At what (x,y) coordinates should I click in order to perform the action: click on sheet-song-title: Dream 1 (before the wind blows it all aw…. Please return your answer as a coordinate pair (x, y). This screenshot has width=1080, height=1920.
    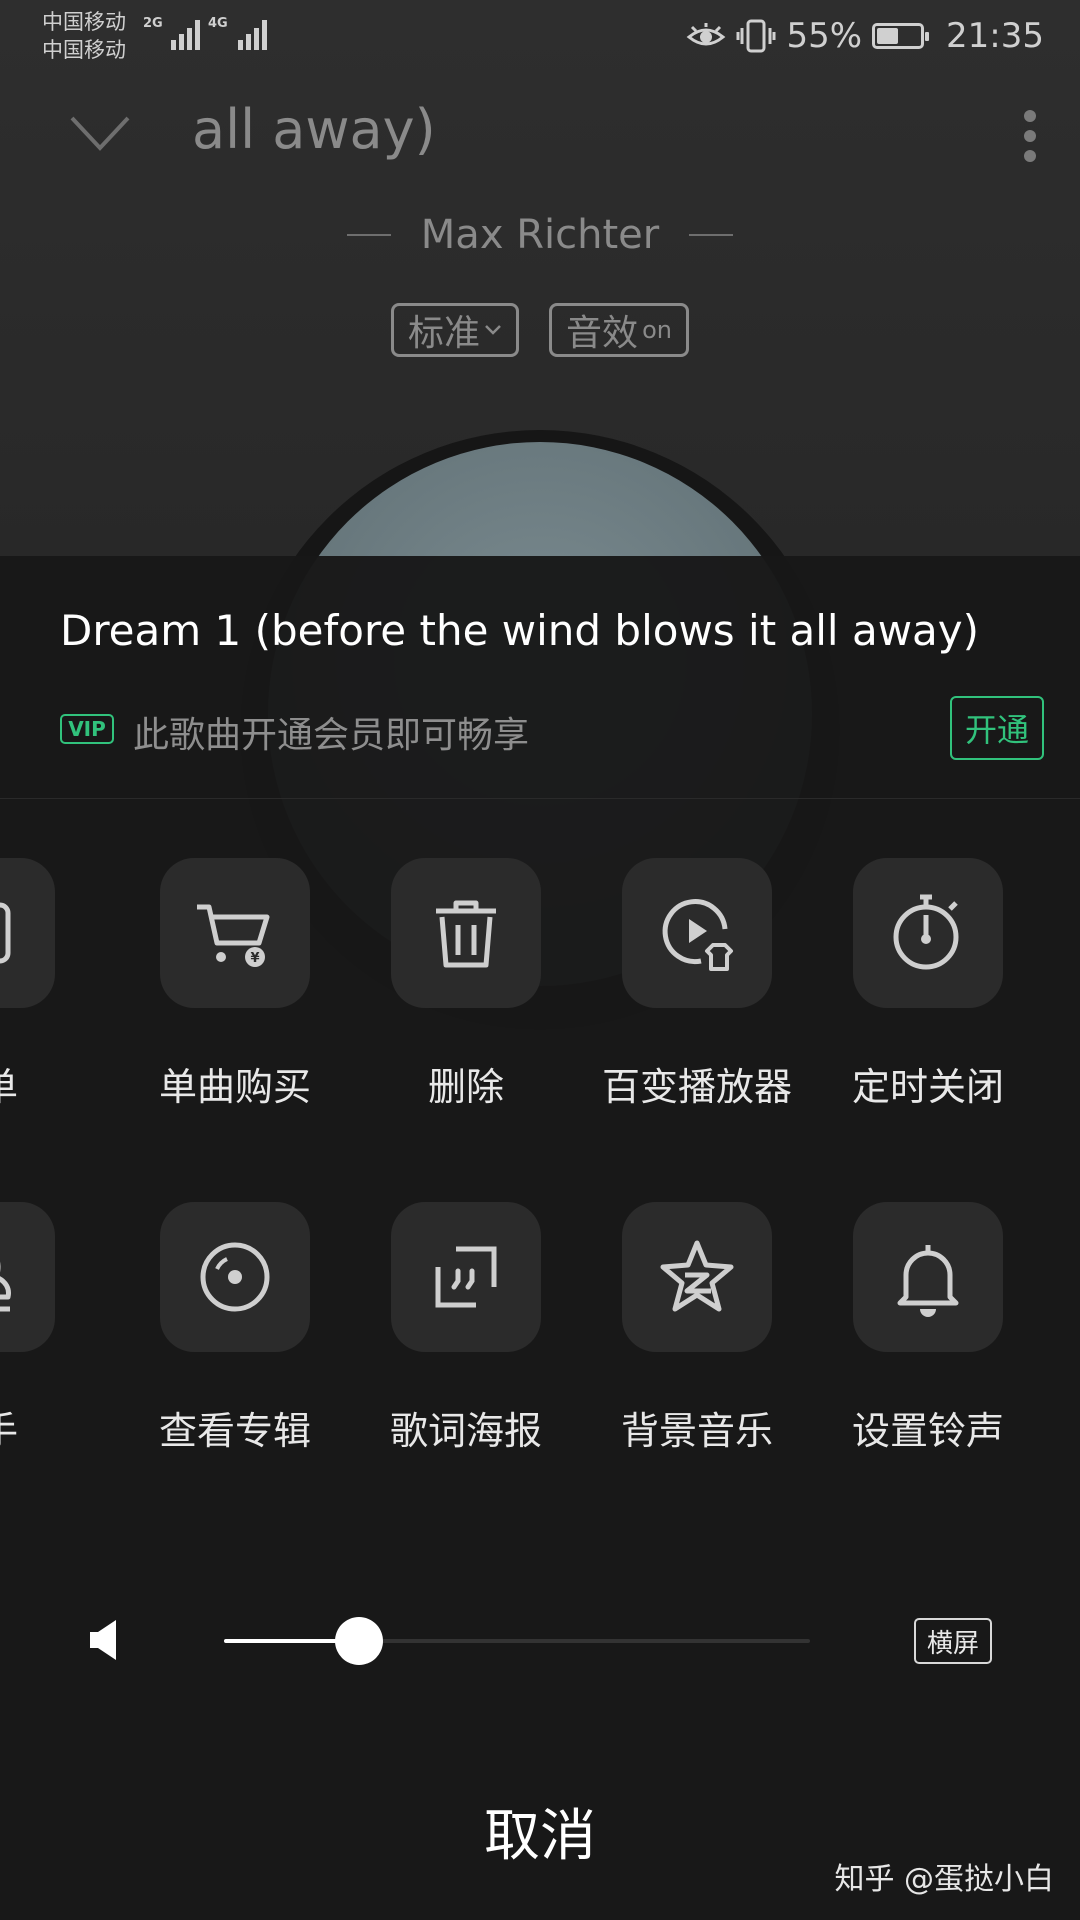
    Looking at the image, I should click on (520, 630).